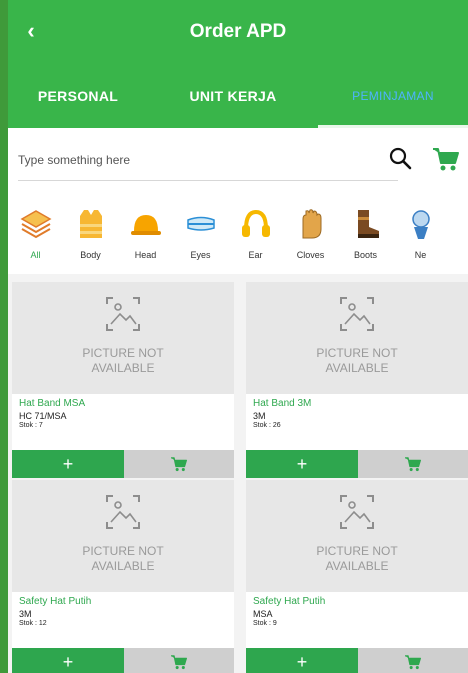  Describe the element at coordinates (311, 224) in the screenshot. I see `glove-icon` at that location.